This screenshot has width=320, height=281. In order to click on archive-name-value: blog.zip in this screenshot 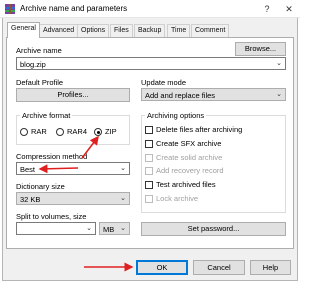, I will do `click(33, 64)`.